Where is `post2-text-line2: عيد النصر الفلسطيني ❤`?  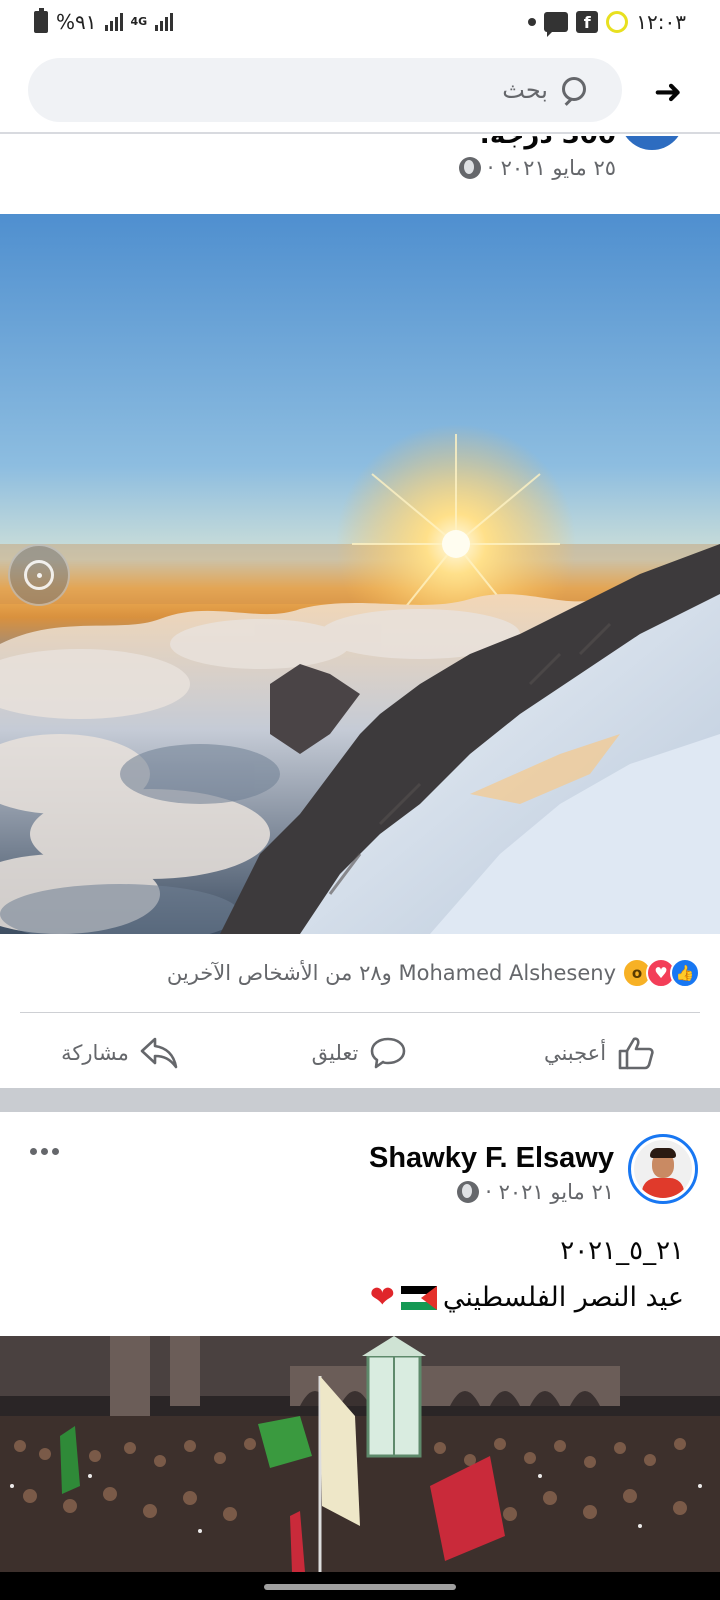
post2-text-line2: عيد النصر الفلسطيني ❤ is located at coordinates (527, 1297).